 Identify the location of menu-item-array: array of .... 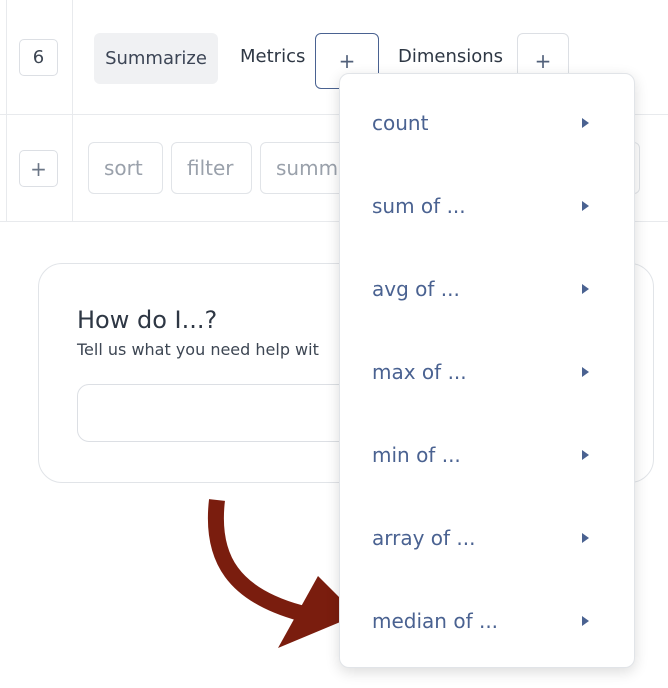
(488, 538).